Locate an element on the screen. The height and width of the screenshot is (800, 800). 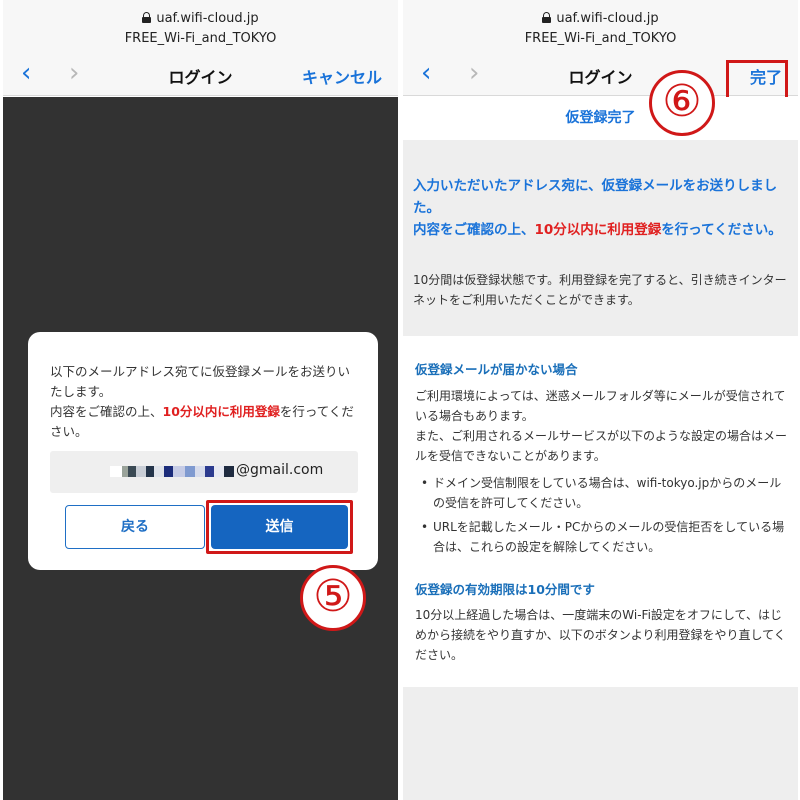
lead-suffix: を行ってください。 is located at coordinates (721, 230).